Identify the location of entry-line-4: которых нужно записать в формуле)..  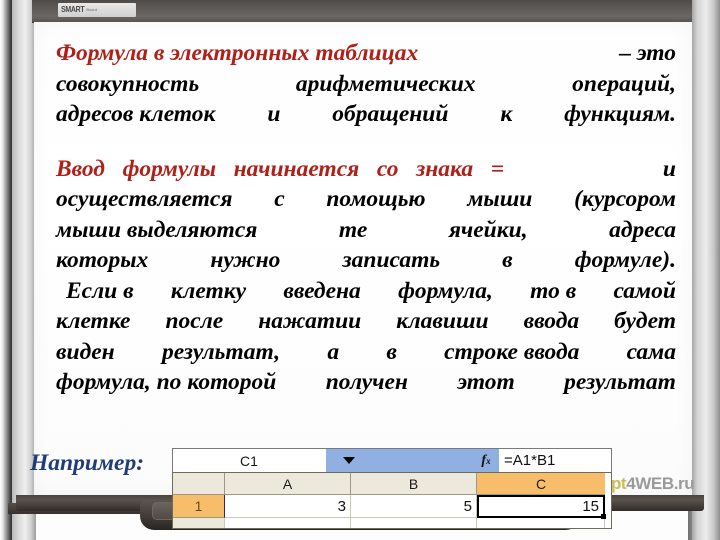
(366, 260).